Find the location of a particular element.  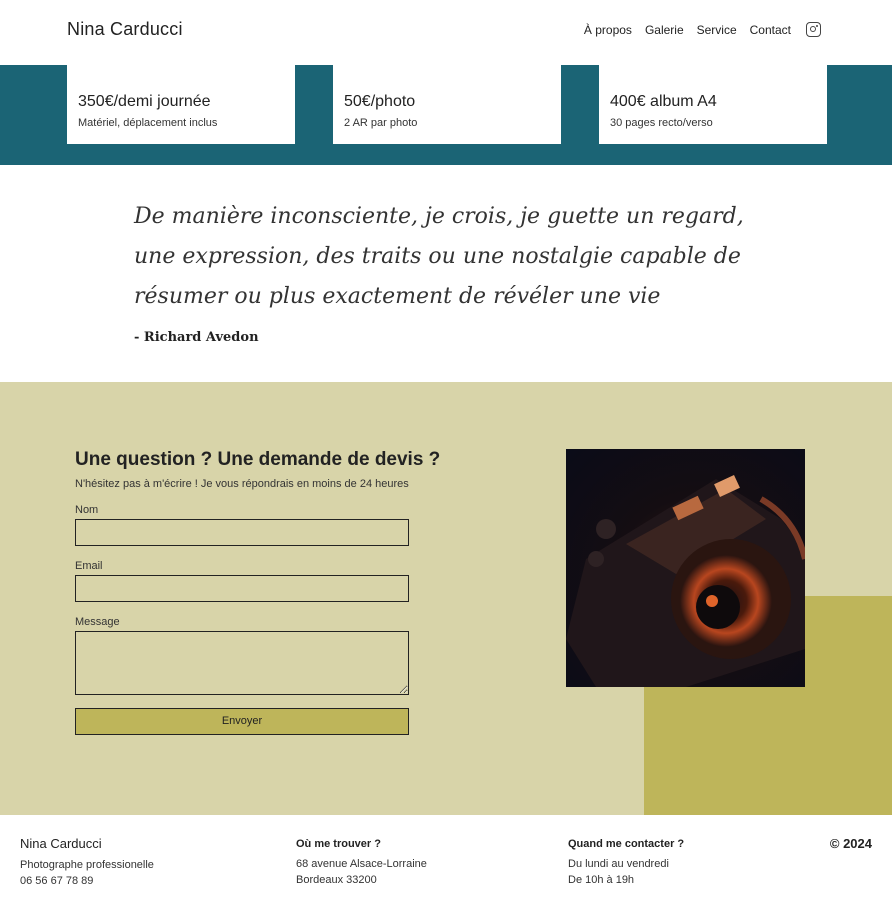

price-card-photo: 50€/photo 2 AR par photo is located at coordinates (447, 104).